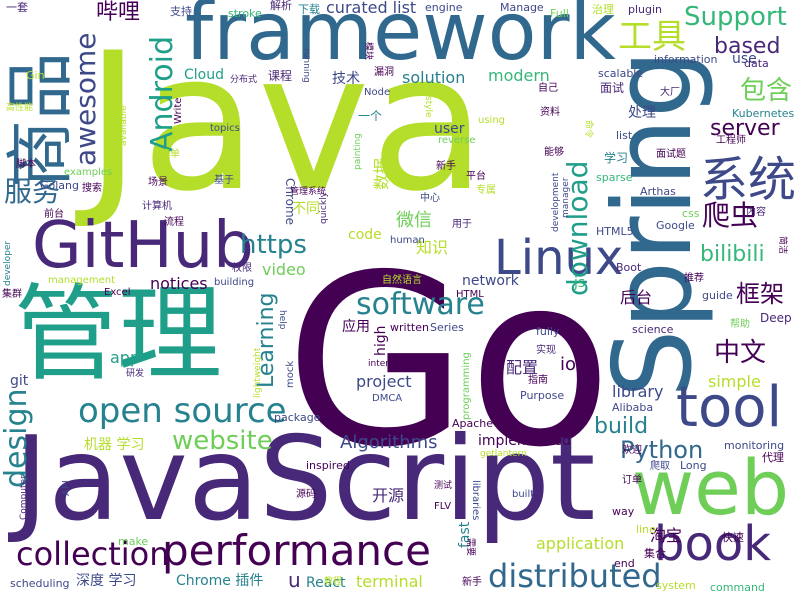 This screenshot has width=800, height=600. I want to click on word-scalable: scalable, so click(621, 73).